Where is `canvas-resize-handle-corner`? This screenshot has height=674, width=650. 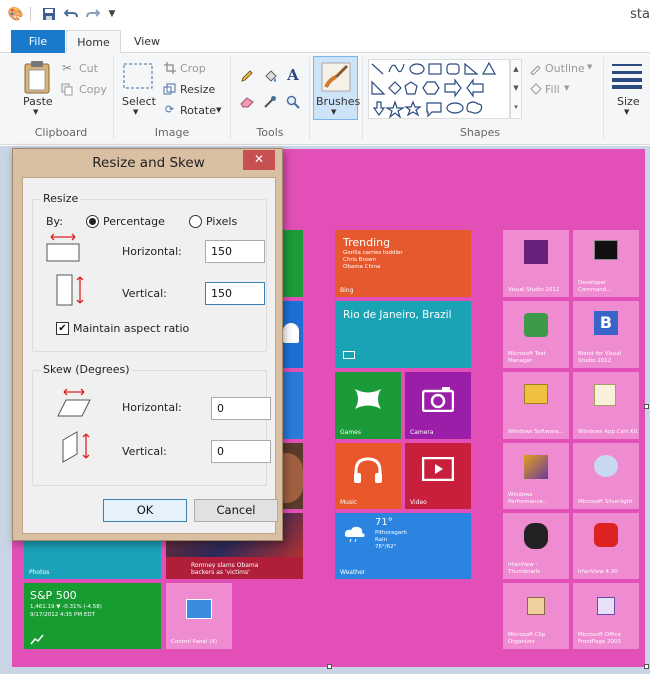
canvas-resize-handle-corner is located at coordinates (646, 666).